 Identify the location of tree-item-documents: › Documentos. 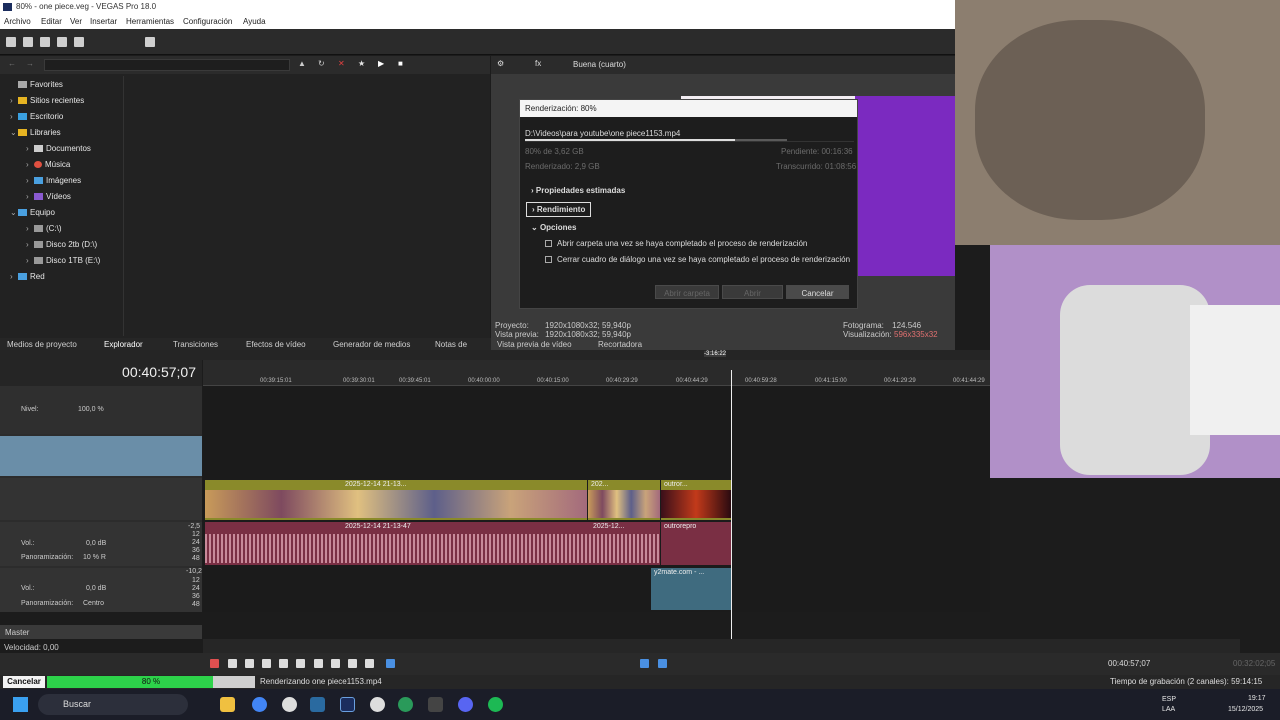
(58, 148).